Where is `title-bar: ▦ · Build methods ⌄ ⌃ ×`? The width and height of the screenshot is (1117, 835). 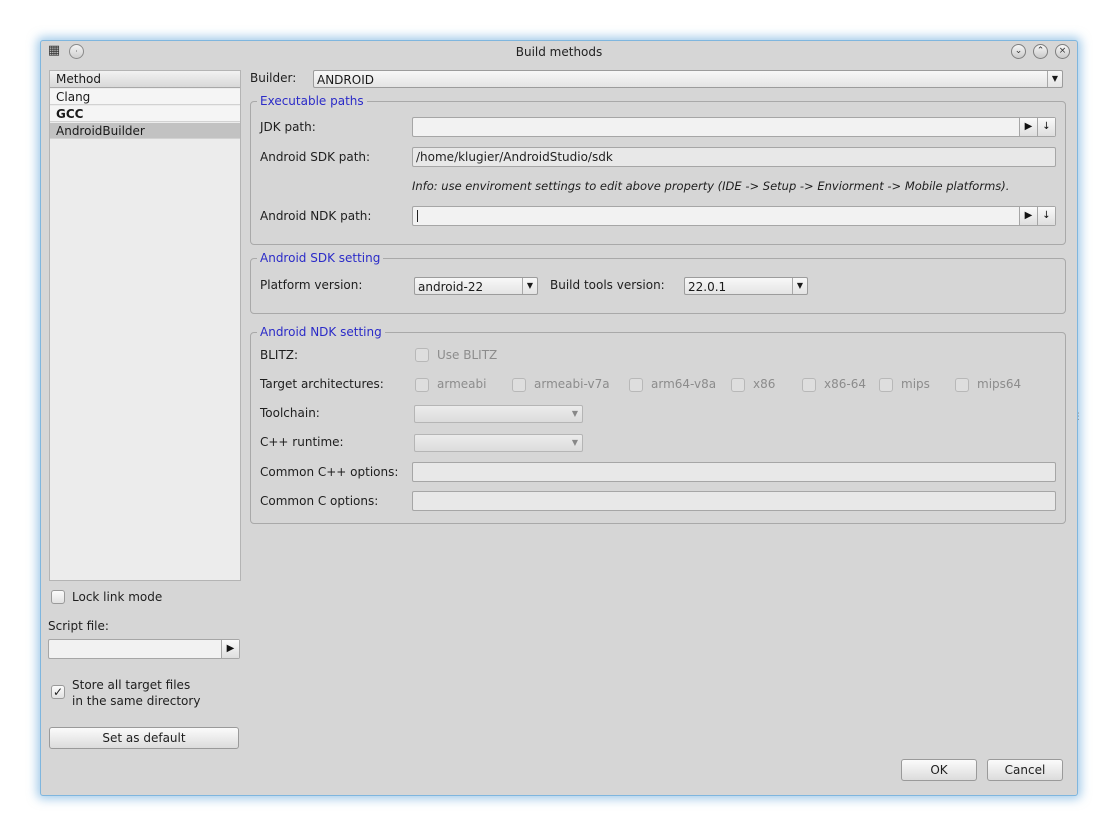 title-bar: ▦ · Build methods ⌄ ⌃ × is located at coordinates (559, 52).